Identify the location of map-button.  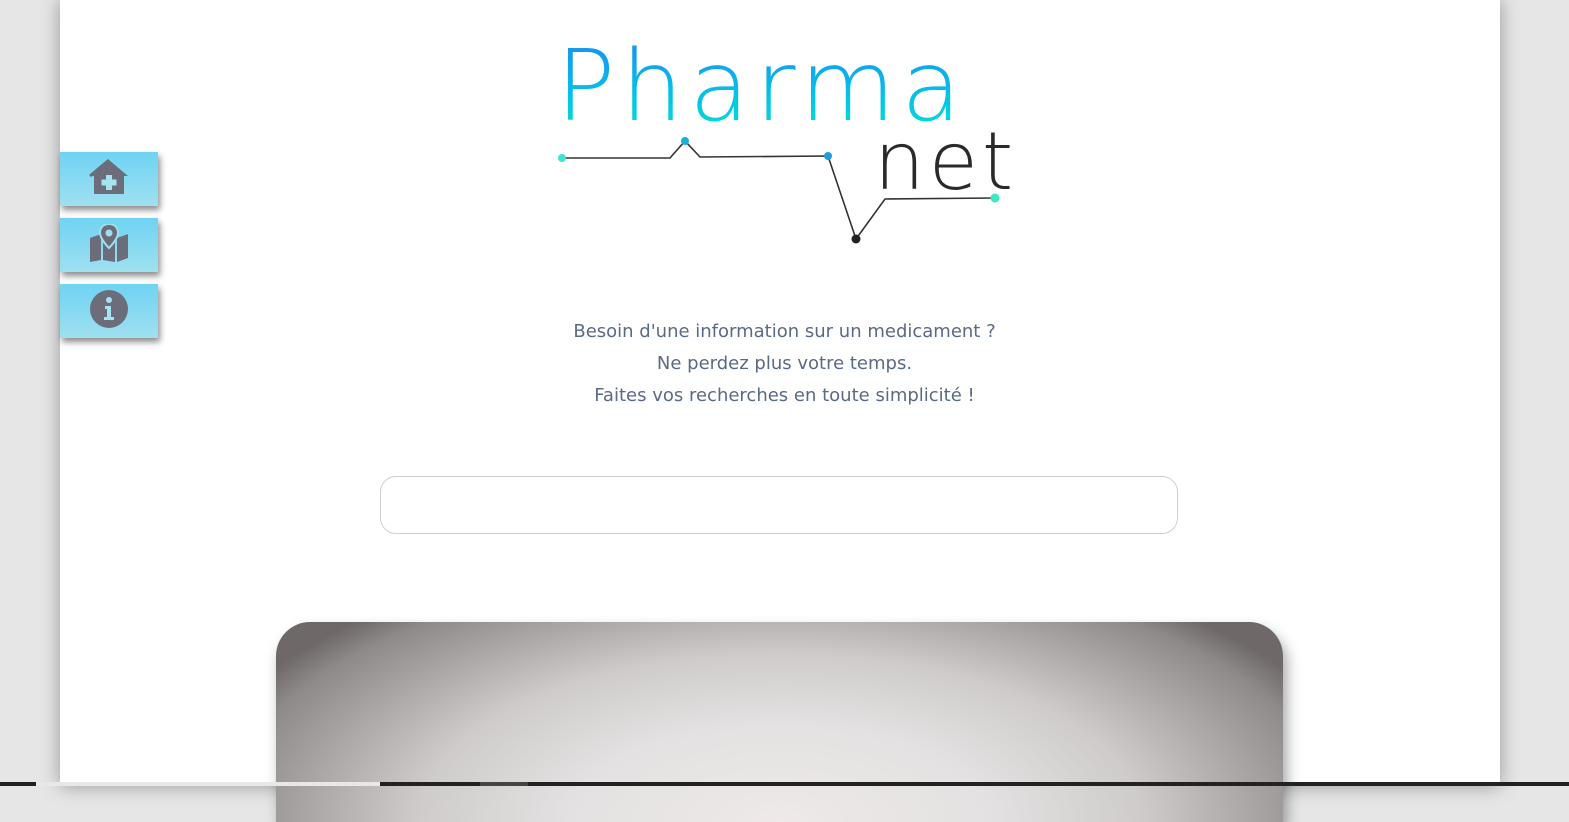
(109, 245).